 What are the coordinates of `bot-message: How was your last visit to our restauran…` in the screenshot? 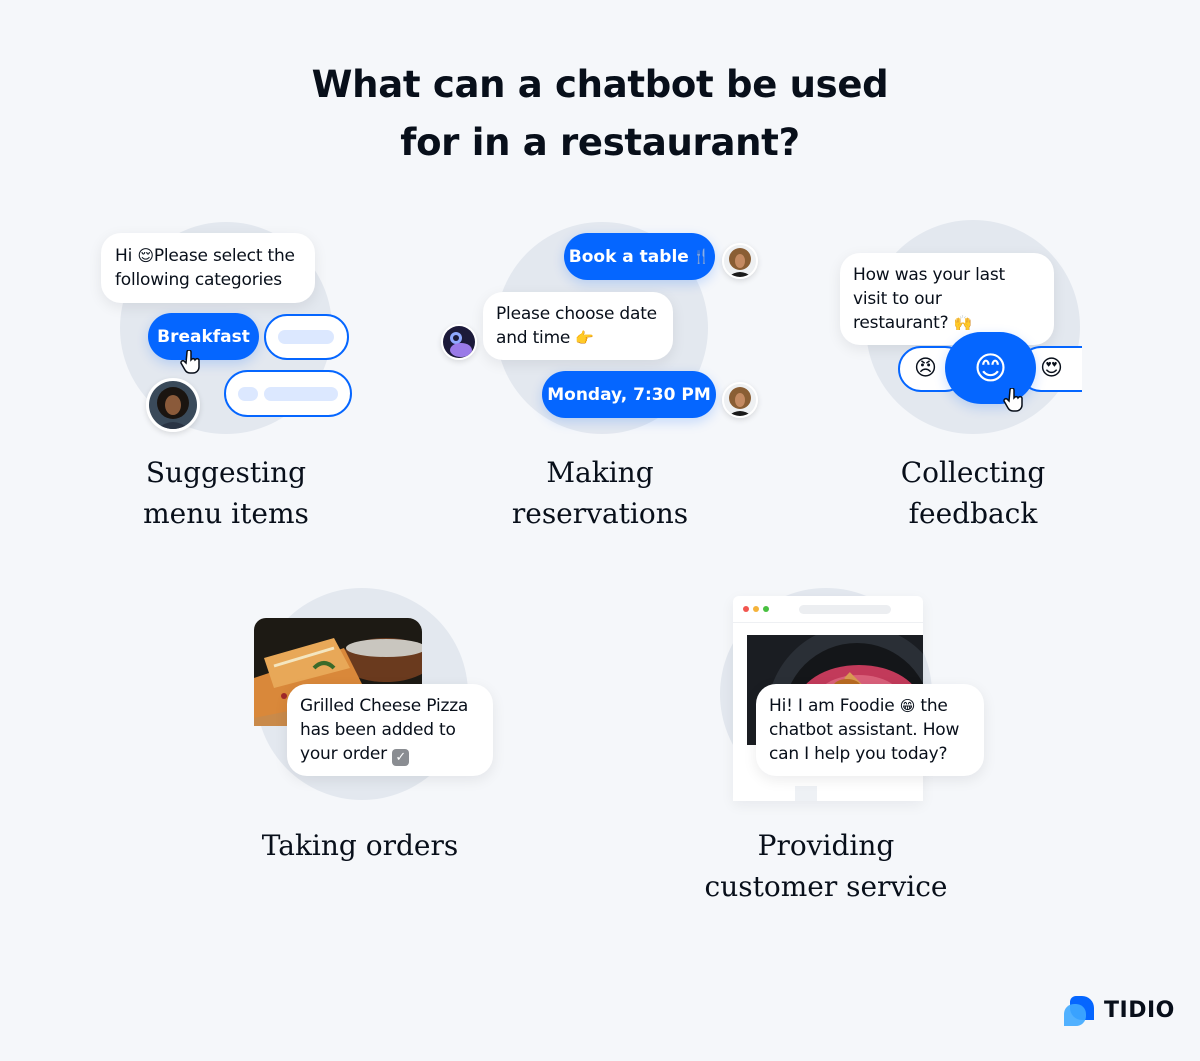 It's located at (947, 299).